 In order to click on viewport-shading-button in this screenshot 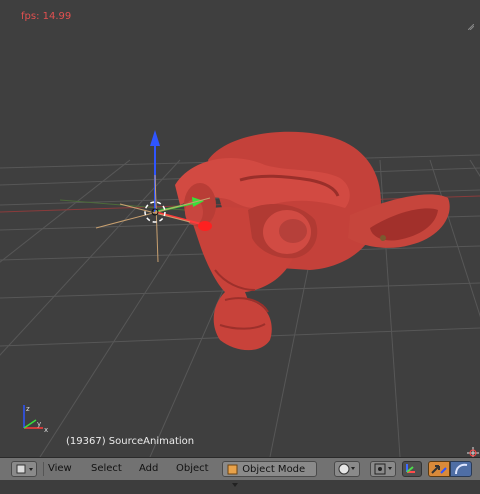, I will do `click(347, 469)`.